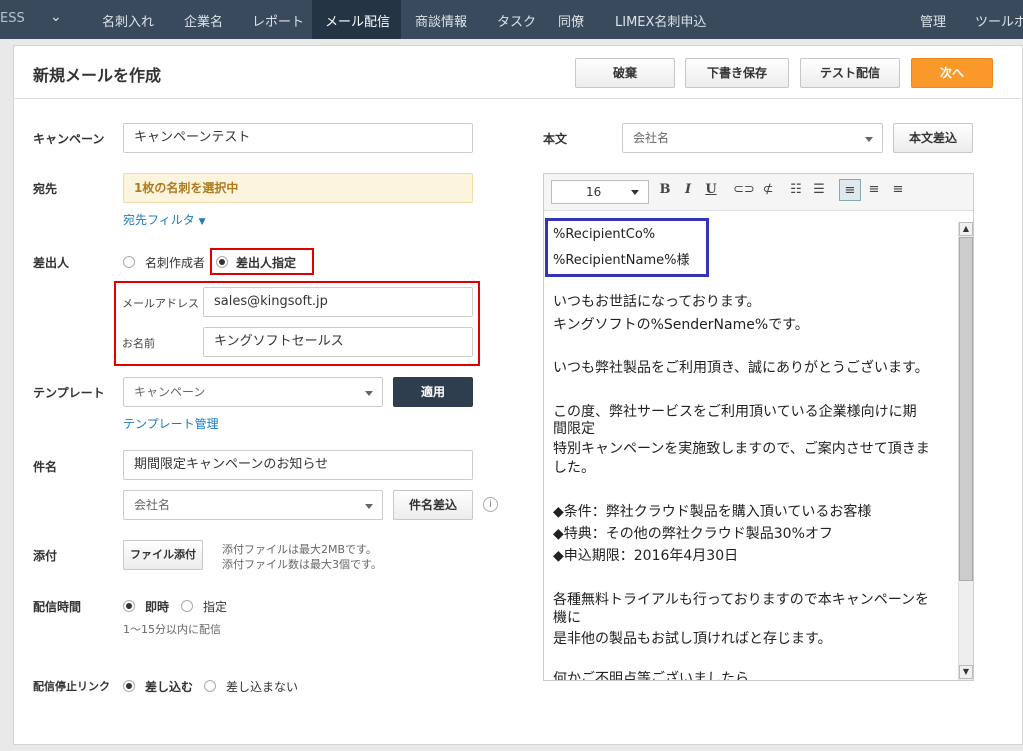 The width and height of the screenshot is (1023, 751). I want to click on attach-label: 添付, so click(45, 556).